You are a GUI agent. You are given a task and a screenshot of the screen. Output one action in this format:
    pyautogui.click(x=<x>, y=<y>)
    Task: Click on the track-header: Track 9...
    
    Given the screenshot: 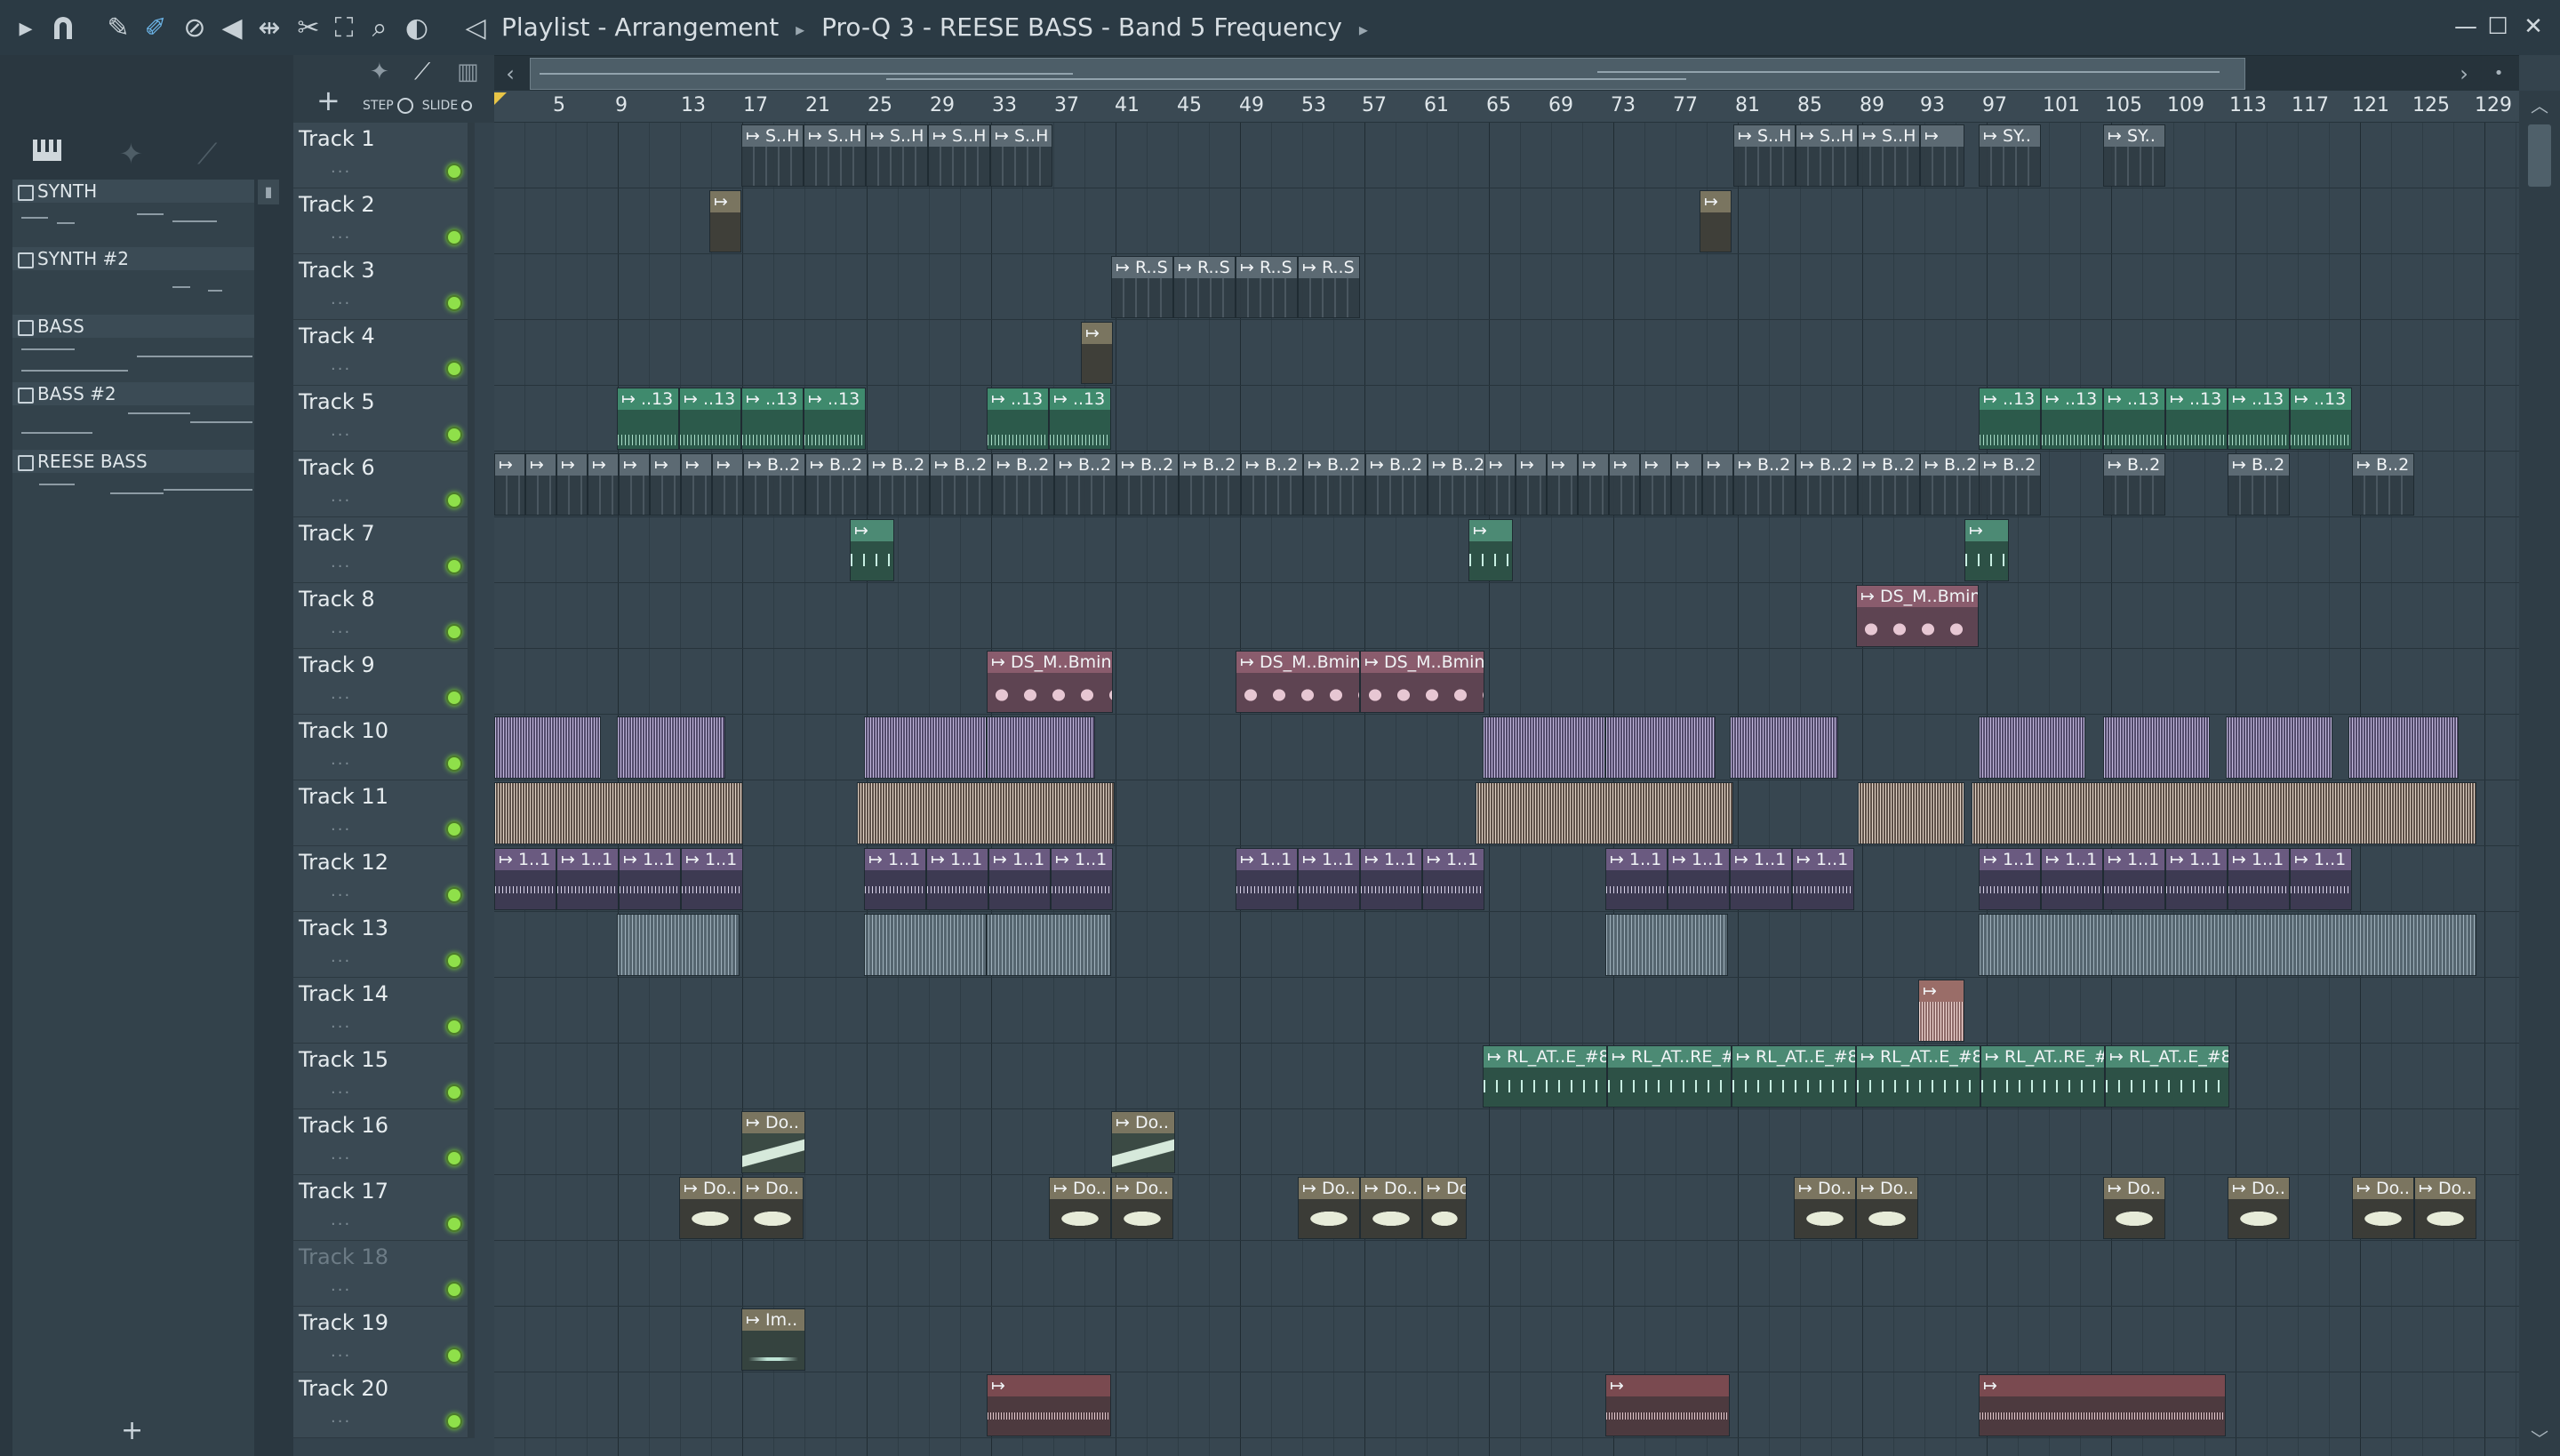 What is the action you would take?
    pyautogui.click(x=384, y=682)
    